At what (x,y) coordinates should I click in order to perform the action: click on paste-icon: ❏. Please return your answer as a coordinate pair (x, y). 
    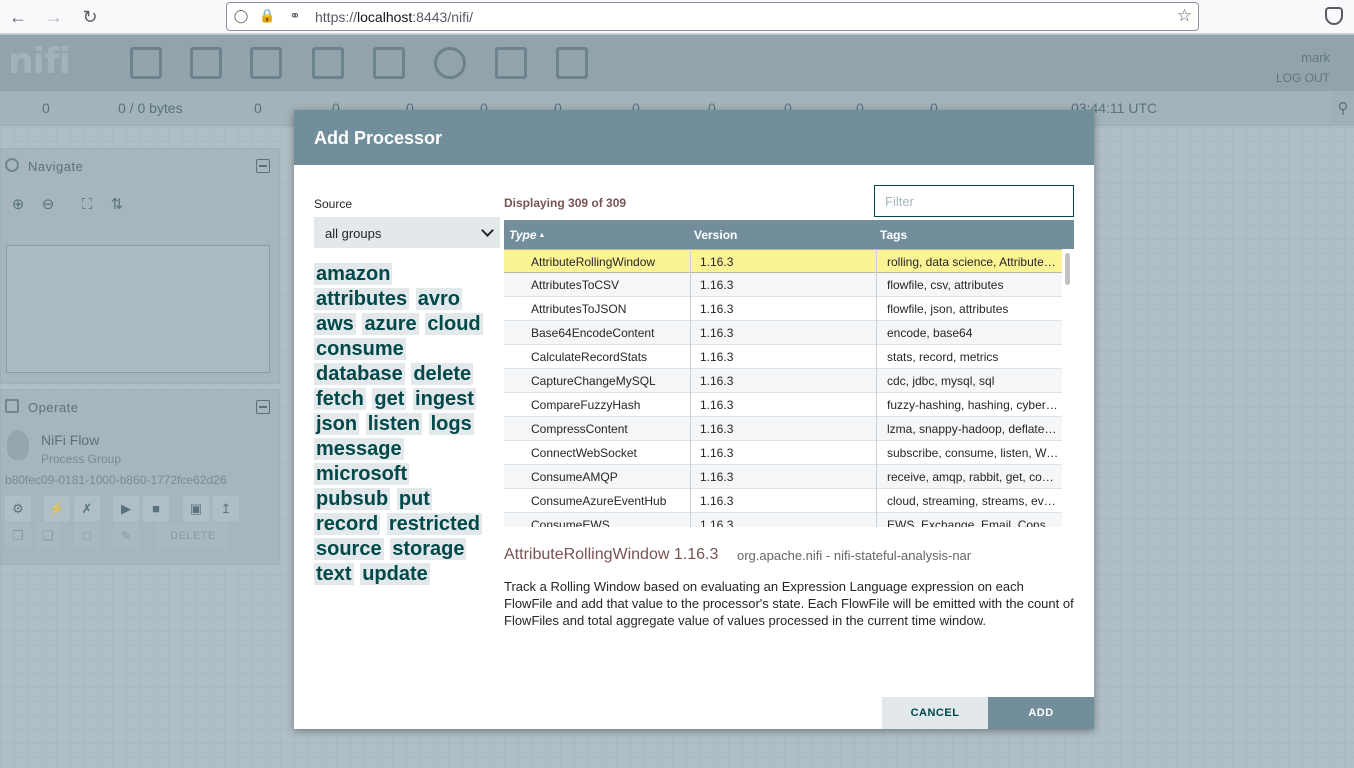
    Looking at the image, I should click on (48, 536).